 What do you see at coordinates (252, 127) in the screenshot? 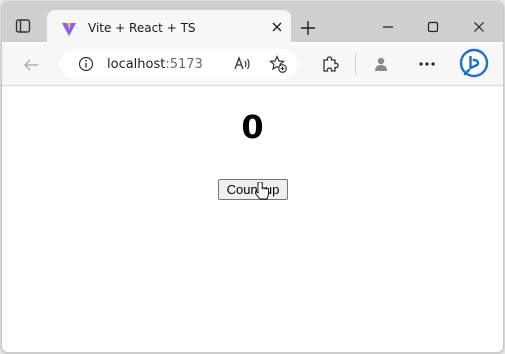
I see `count-display: 0` at bounding box center [252, 127].